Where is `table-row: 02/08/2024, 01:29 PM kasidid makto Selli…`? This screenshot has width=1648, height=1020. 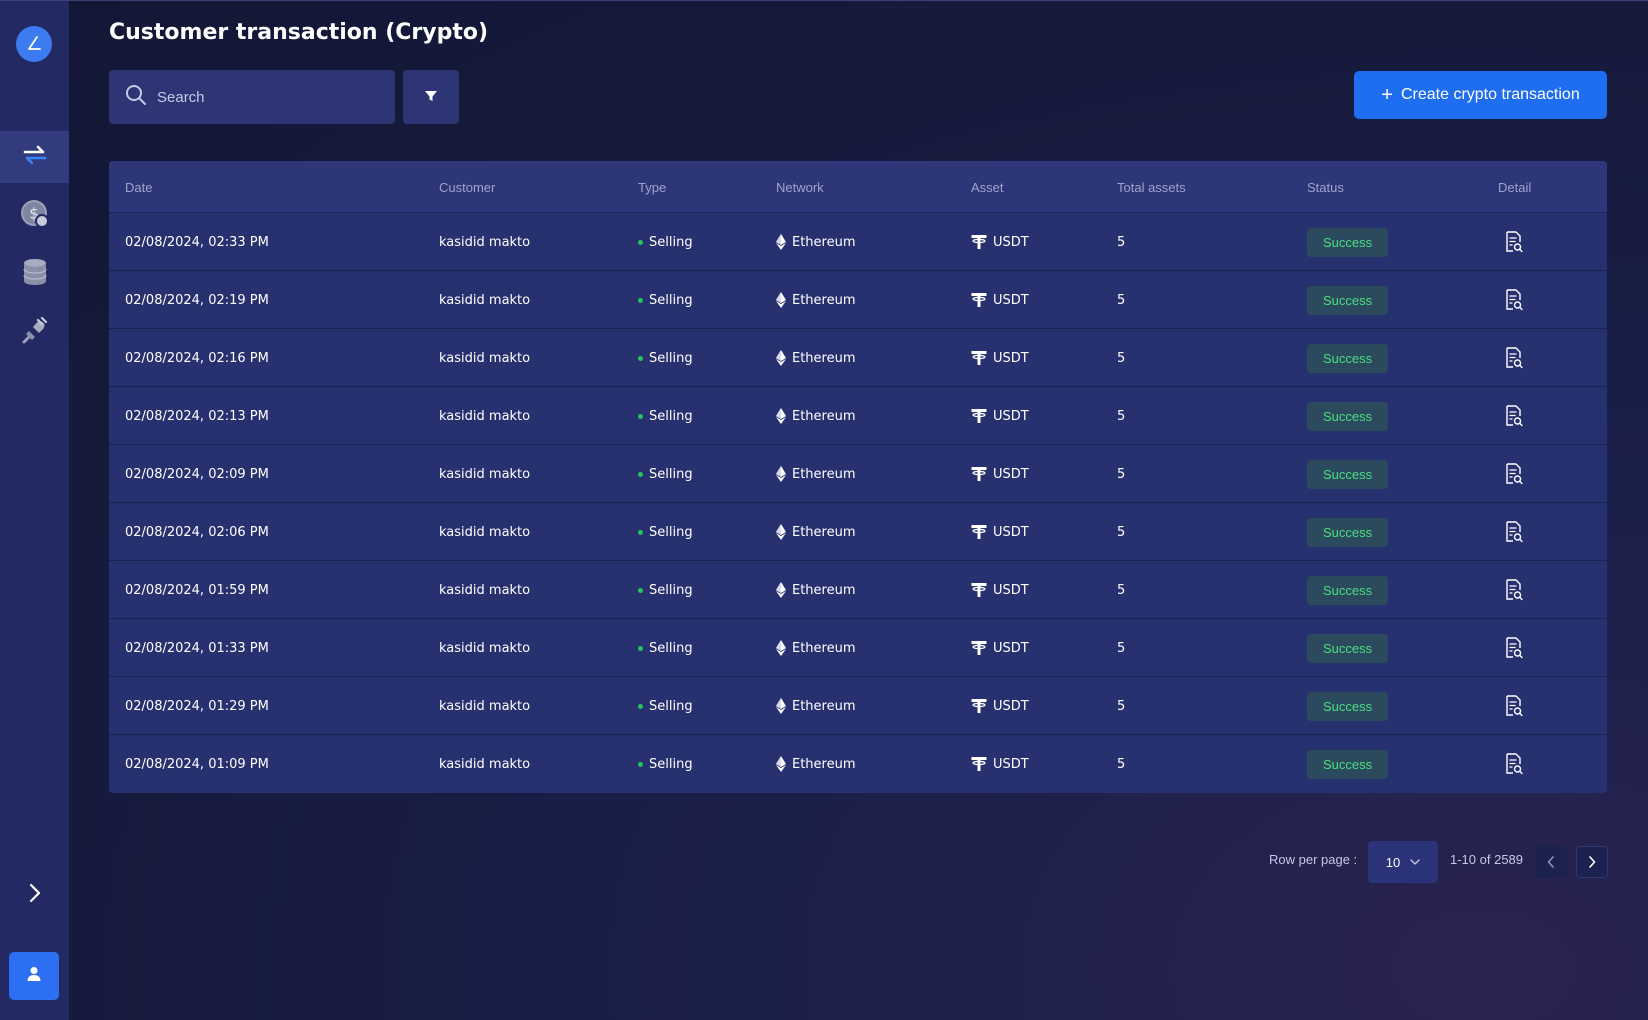
table-row: 02/08/2024, 01:29 PM kasidid makto Selli… is located at coordinates (858, 706).